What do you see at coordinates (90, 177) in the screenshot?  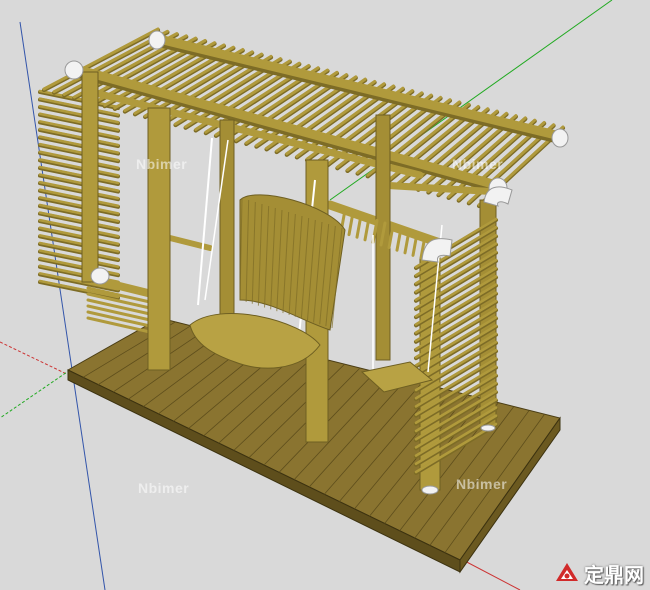 I see `post-left-panel` at bounding box center [90, 177].